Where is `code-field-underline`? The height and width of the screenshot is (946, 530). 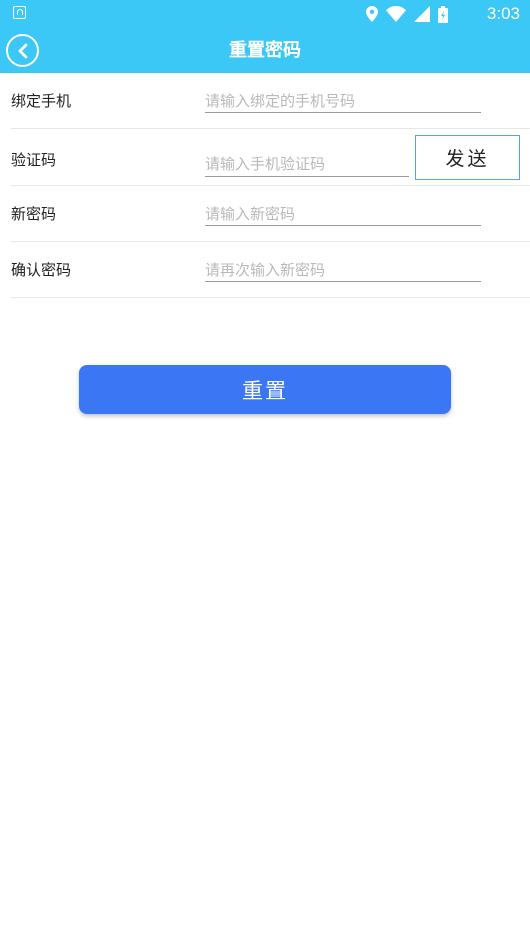 code-field-underline is located at coordinates (307, 164).